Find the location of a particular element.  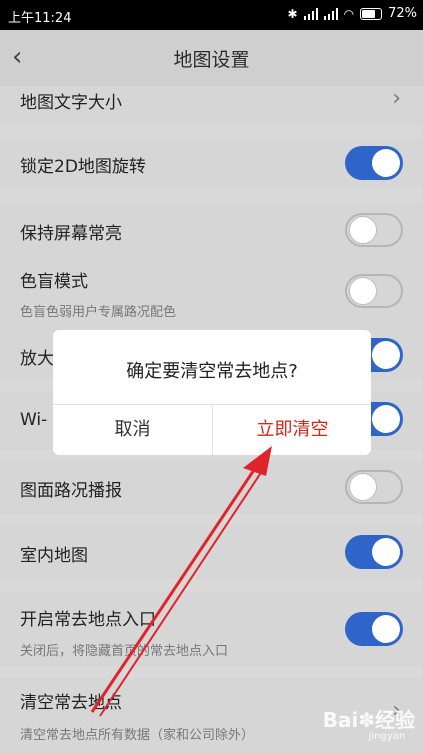

setting-label: 保持屏幕常亮 is located at coordinates (71, 234).